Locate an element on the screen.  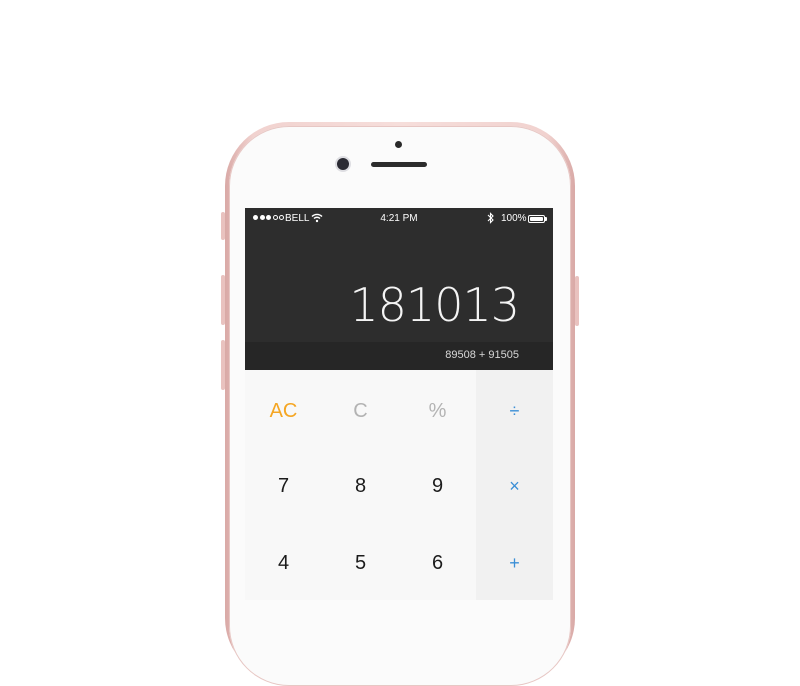
digit-4-button: 4 is located at coordinates (283, 563).